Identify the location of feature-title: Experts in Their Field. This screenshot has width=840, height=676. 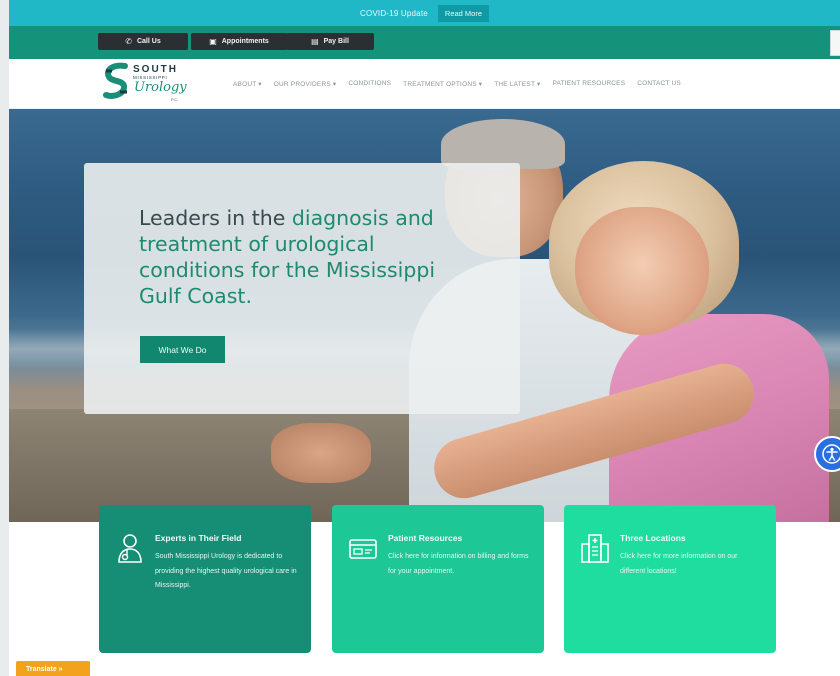
(198, 538).